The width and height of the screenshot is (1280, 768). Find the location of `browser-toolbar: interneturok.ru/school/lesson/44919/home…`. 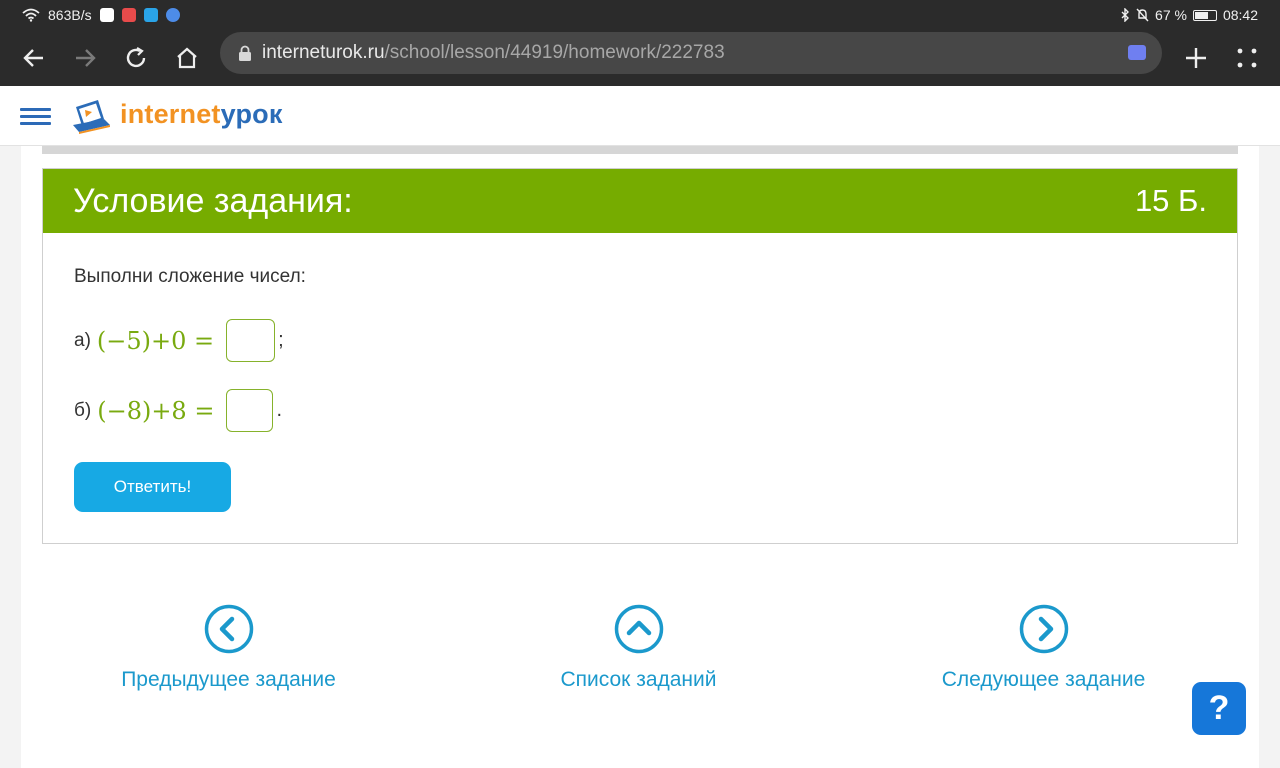

browser-toolbar: interneturok.ru/school/lesson/44919/home… is located at coordinates (640, 58).